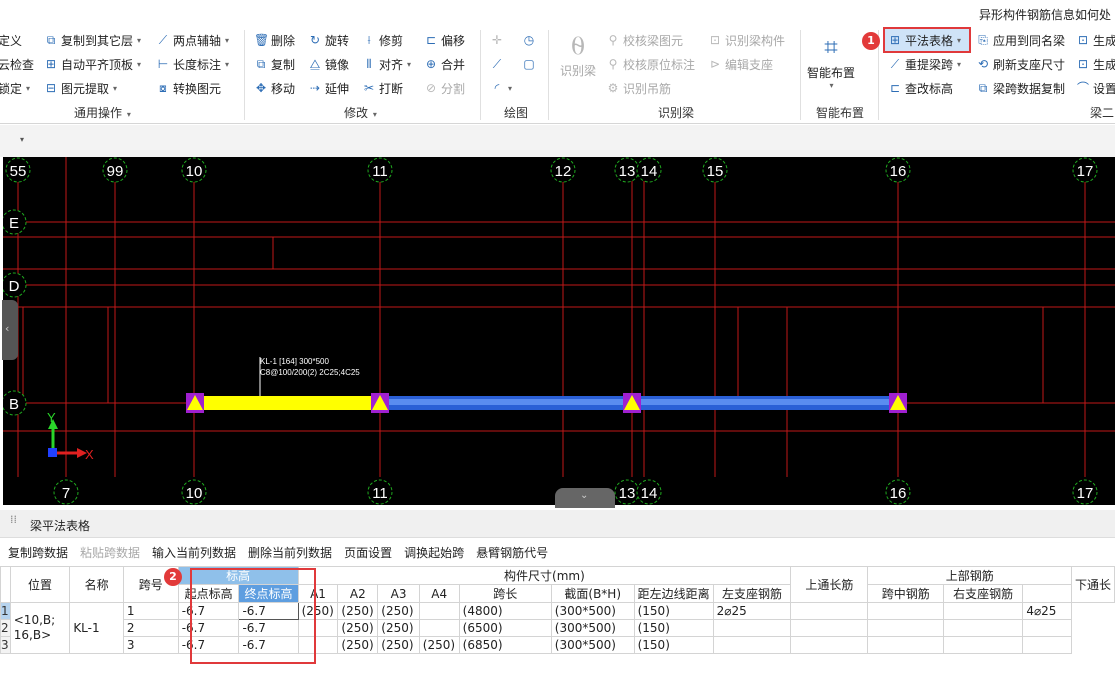 Image resolution: width=1115 pixels, height=682 pixels. Describe the element at coordinates (11, 40) in the screenshot. I see `define-button: 定义` at that location.